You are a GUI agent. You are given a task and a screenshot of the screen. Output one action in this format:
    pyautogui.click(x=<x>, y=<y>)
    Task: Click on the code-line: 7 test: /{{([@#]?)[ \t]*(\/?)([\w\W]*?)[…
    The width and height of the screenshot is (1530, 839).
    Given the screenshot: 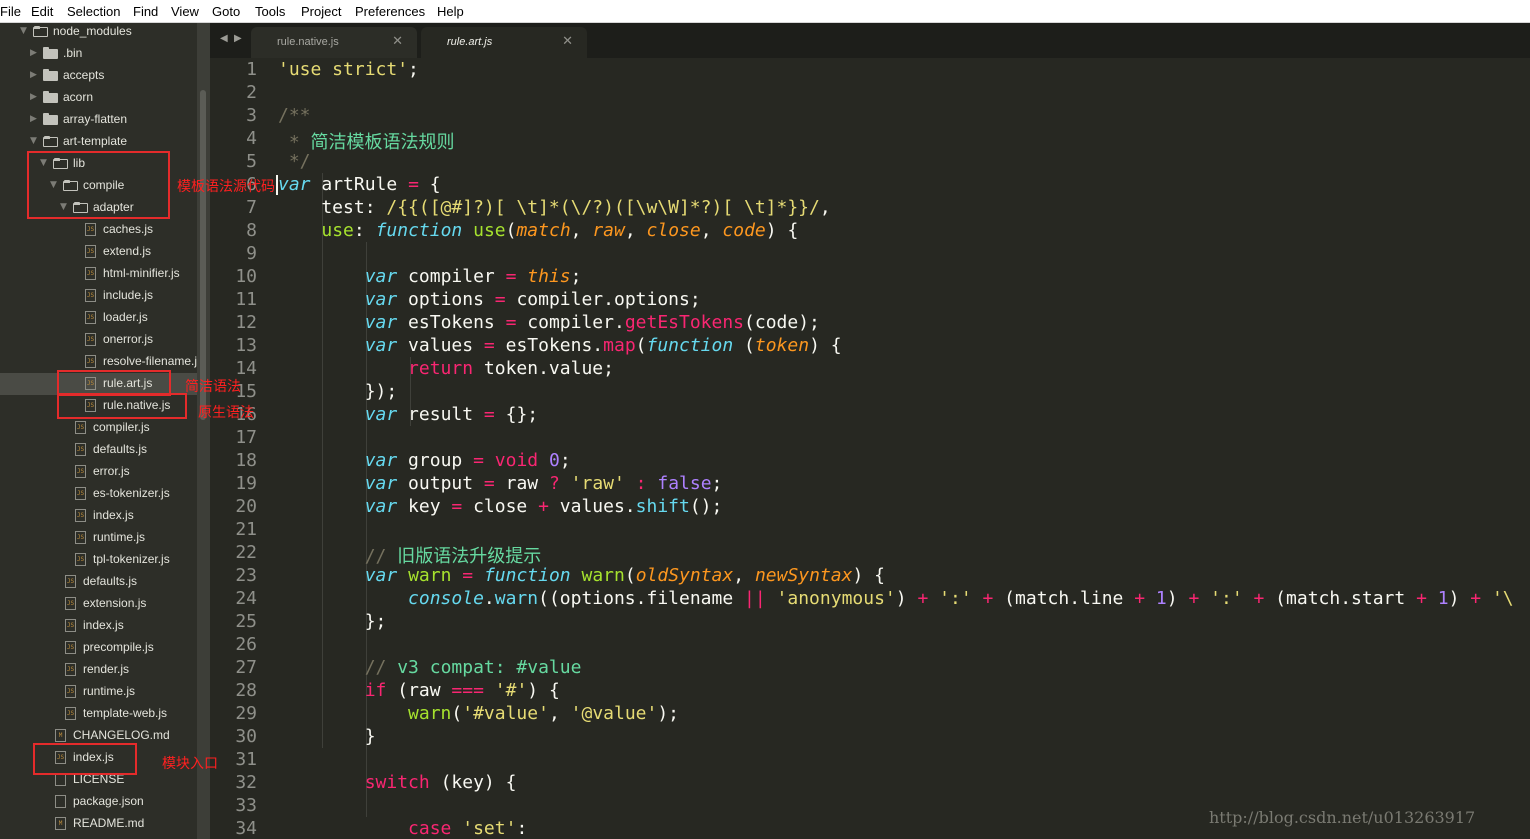 What is the action you would take?
    pyautogui.click(x=870, y=207)
    